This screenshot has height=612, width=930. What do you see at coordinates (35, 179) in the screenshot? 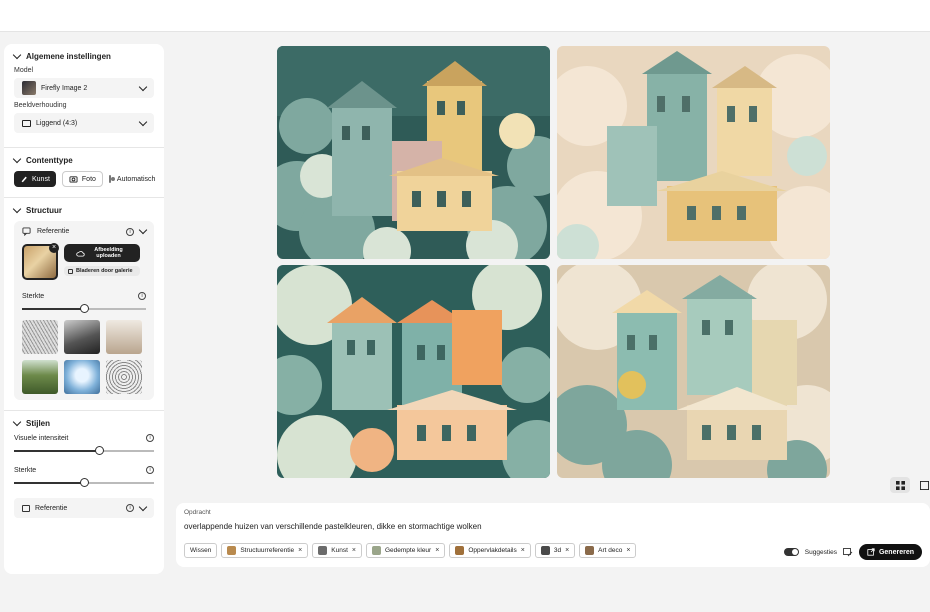
I see `art-button: Kunst` at bounding box center [35, 179].